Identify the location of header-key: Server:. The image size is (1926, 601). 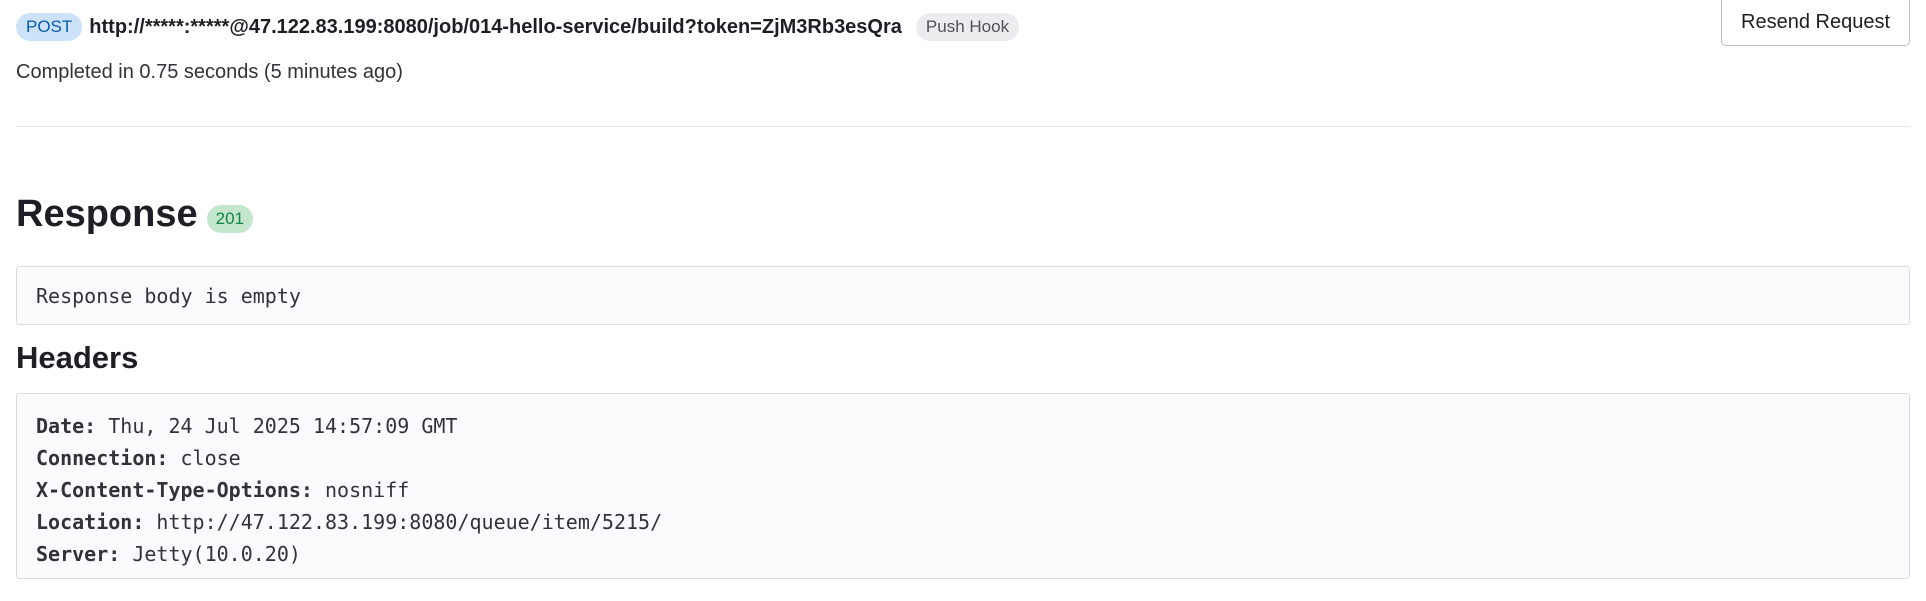
(78, 554).